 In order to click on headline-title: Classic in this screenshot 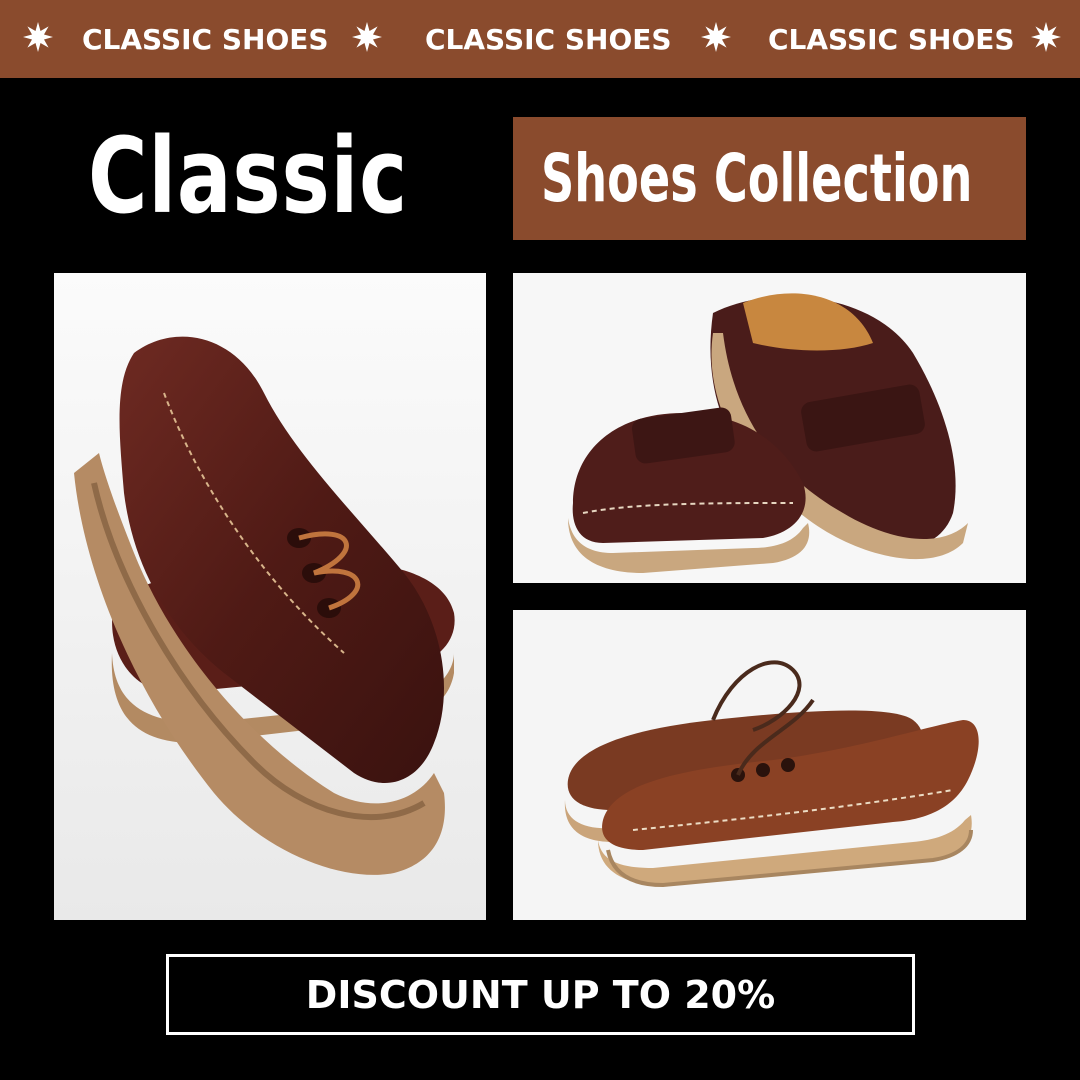, I will do `click(248, 176)`.